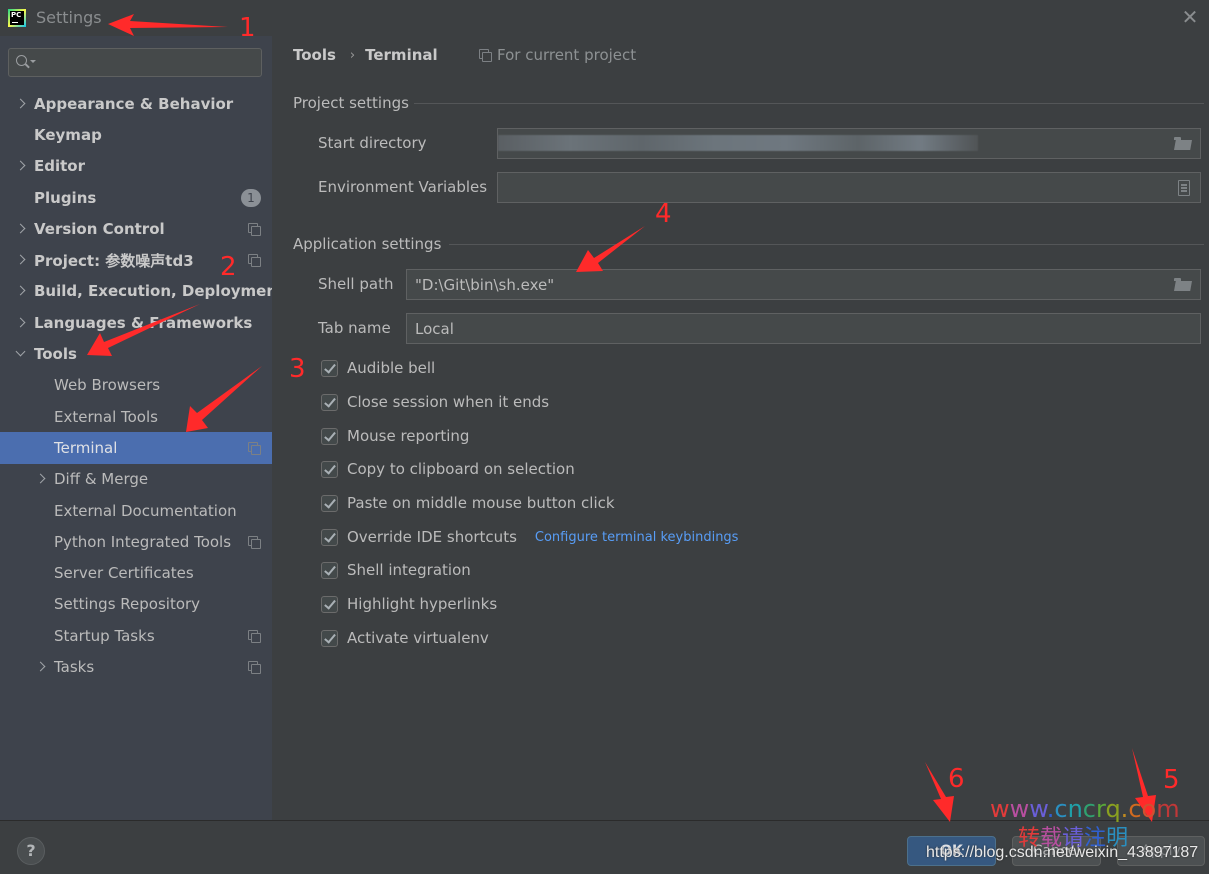 This screenshot has height=874, width=1209. What do you see at coordinates (409, 570) in the screenshot?
I see `checkbox-label: Shell integration` at bounding box center [409, 570].